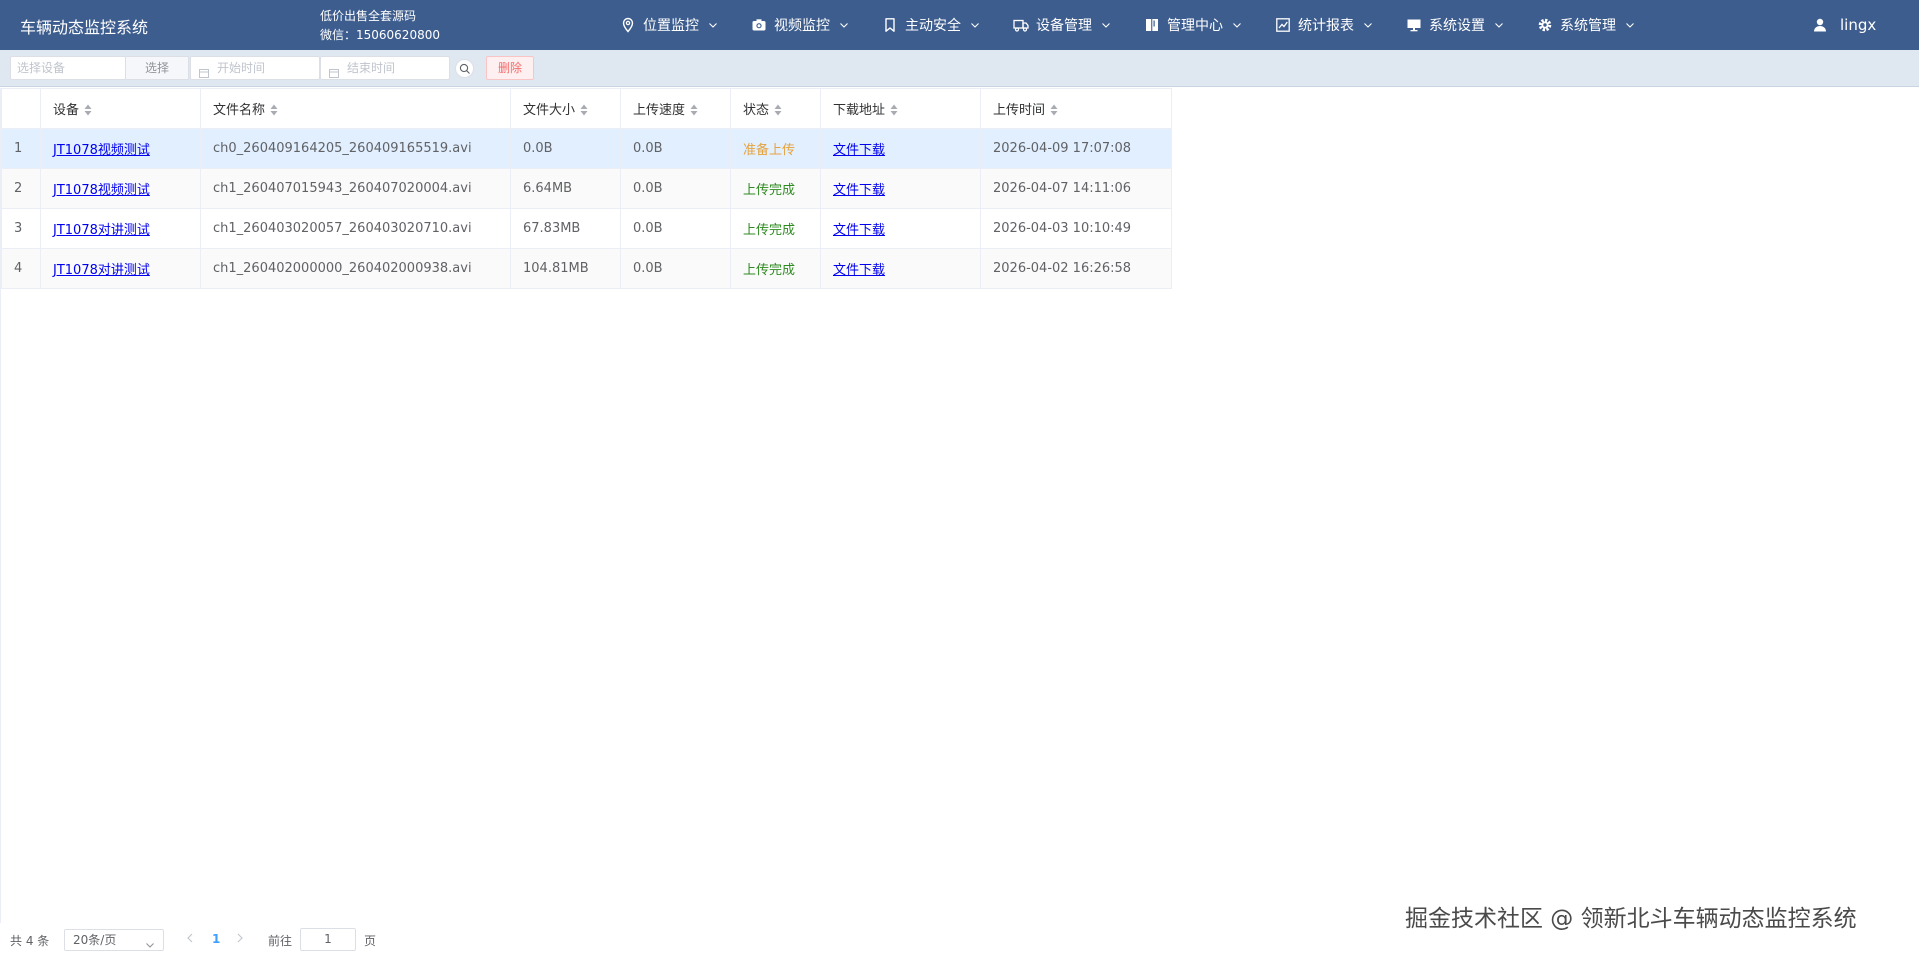 The width and height of the screenshot is (1919, 953). What do you see at coordinates (355, 268) in the screenshot?
I see `file-name-cell: ch1_260402000000_260402000938.avi` at bounding box center [355, 268].